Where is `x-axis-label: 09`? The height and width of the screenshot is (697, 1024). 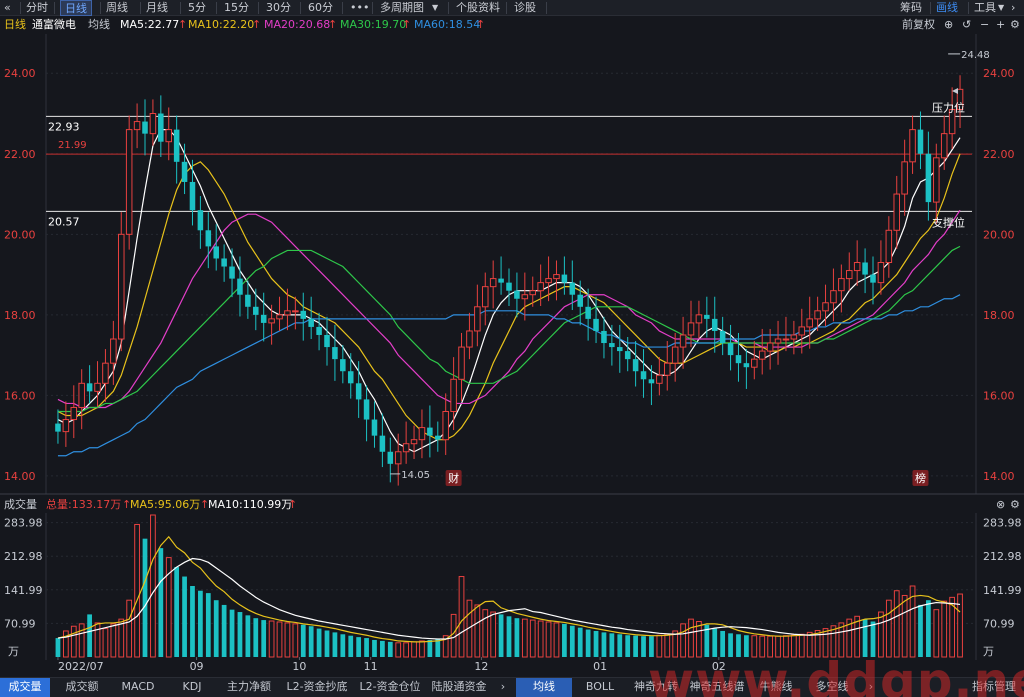
x-axis-label: 09 is located at coordinates (197, 666).